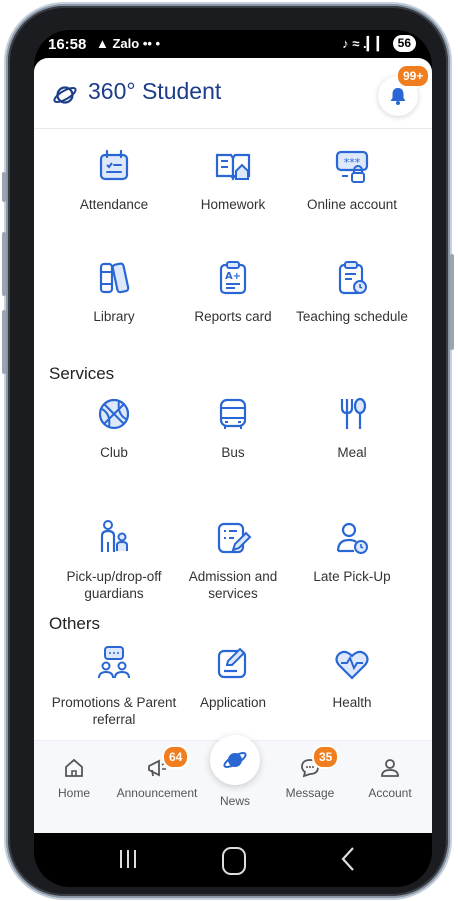 This screenshot has width=458, height=901. What do you see at coordinates (352, 538) in the screenshot?
I see `person-clock-icon` at bounding box center [352, 538].